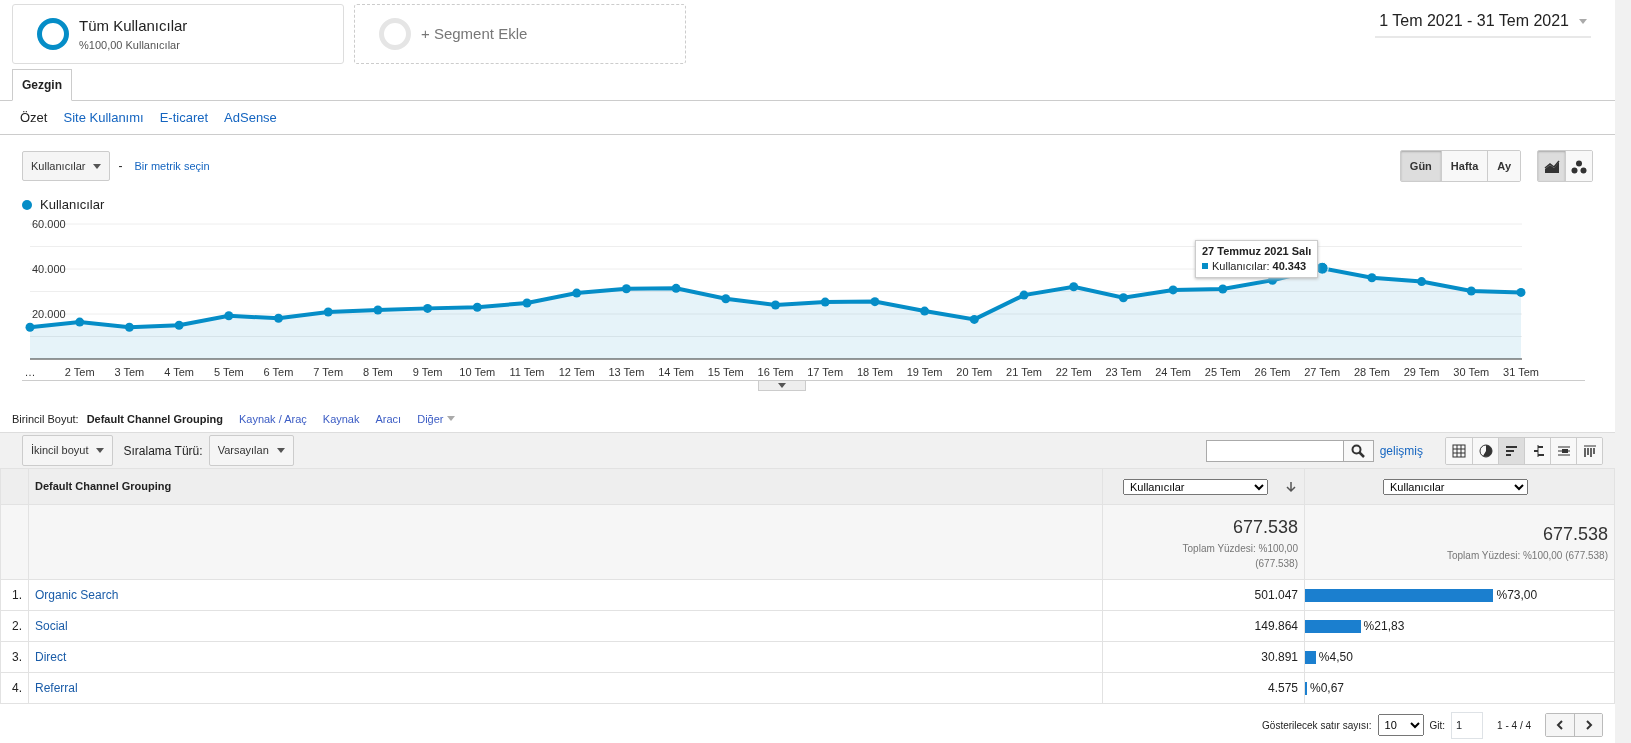 Image resolution: width=1631 pixels, height=743 pixels. What do you see at coordinates (60, 451) in the screenshot?
I see `dropdown-label: İkincil boyut` at bounding box center [60, 451].